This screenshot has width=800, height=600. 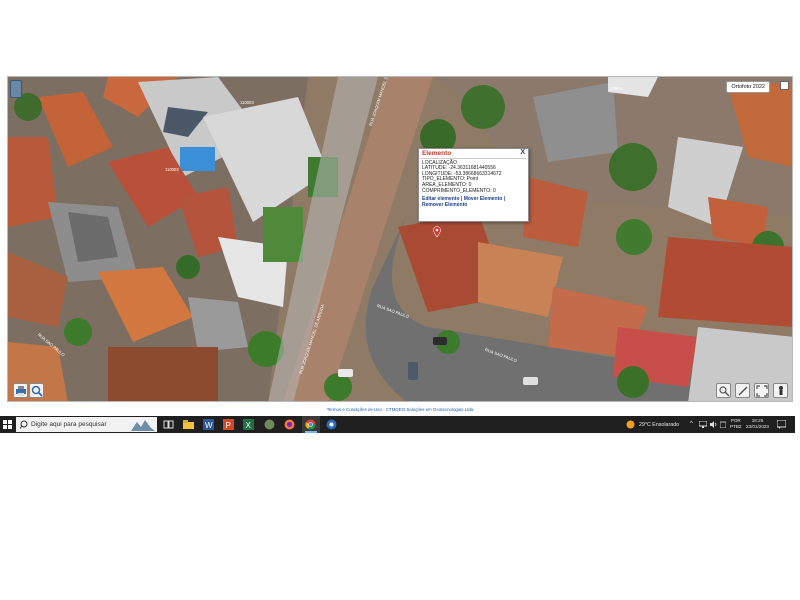 I want to click on magnifier-icon, so click(x=37, y=391).